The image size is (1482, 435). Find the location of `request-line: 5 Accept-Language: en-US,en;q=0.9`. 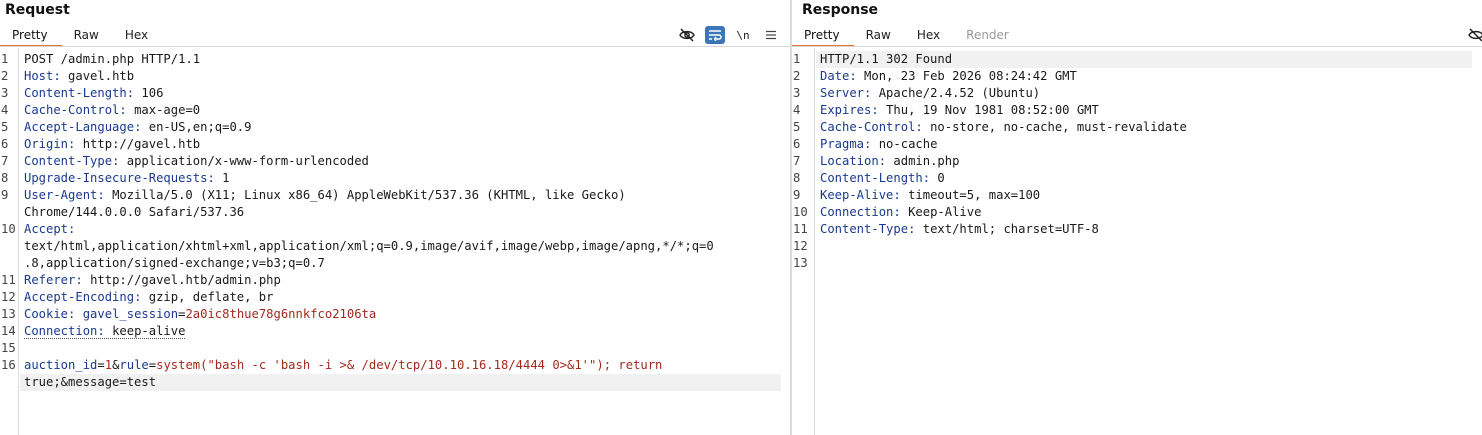

request-line: 5 Accept-Language: en-US,en;q=0.9 is located at coordinates (126, 127).